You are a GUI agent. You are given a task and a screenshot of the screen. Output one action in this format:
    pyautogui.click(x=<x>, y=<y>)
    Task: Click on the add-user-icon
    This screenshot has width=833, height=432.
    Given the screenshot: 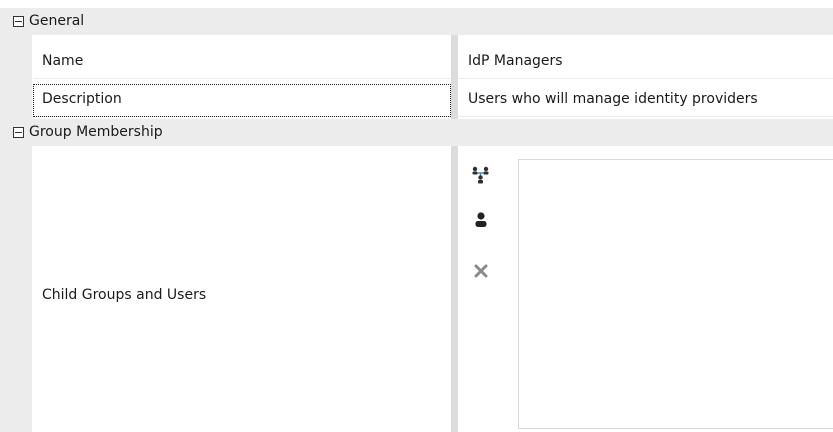 What is the action you would take?
    pyautogui.click(x=481, y=220)
    